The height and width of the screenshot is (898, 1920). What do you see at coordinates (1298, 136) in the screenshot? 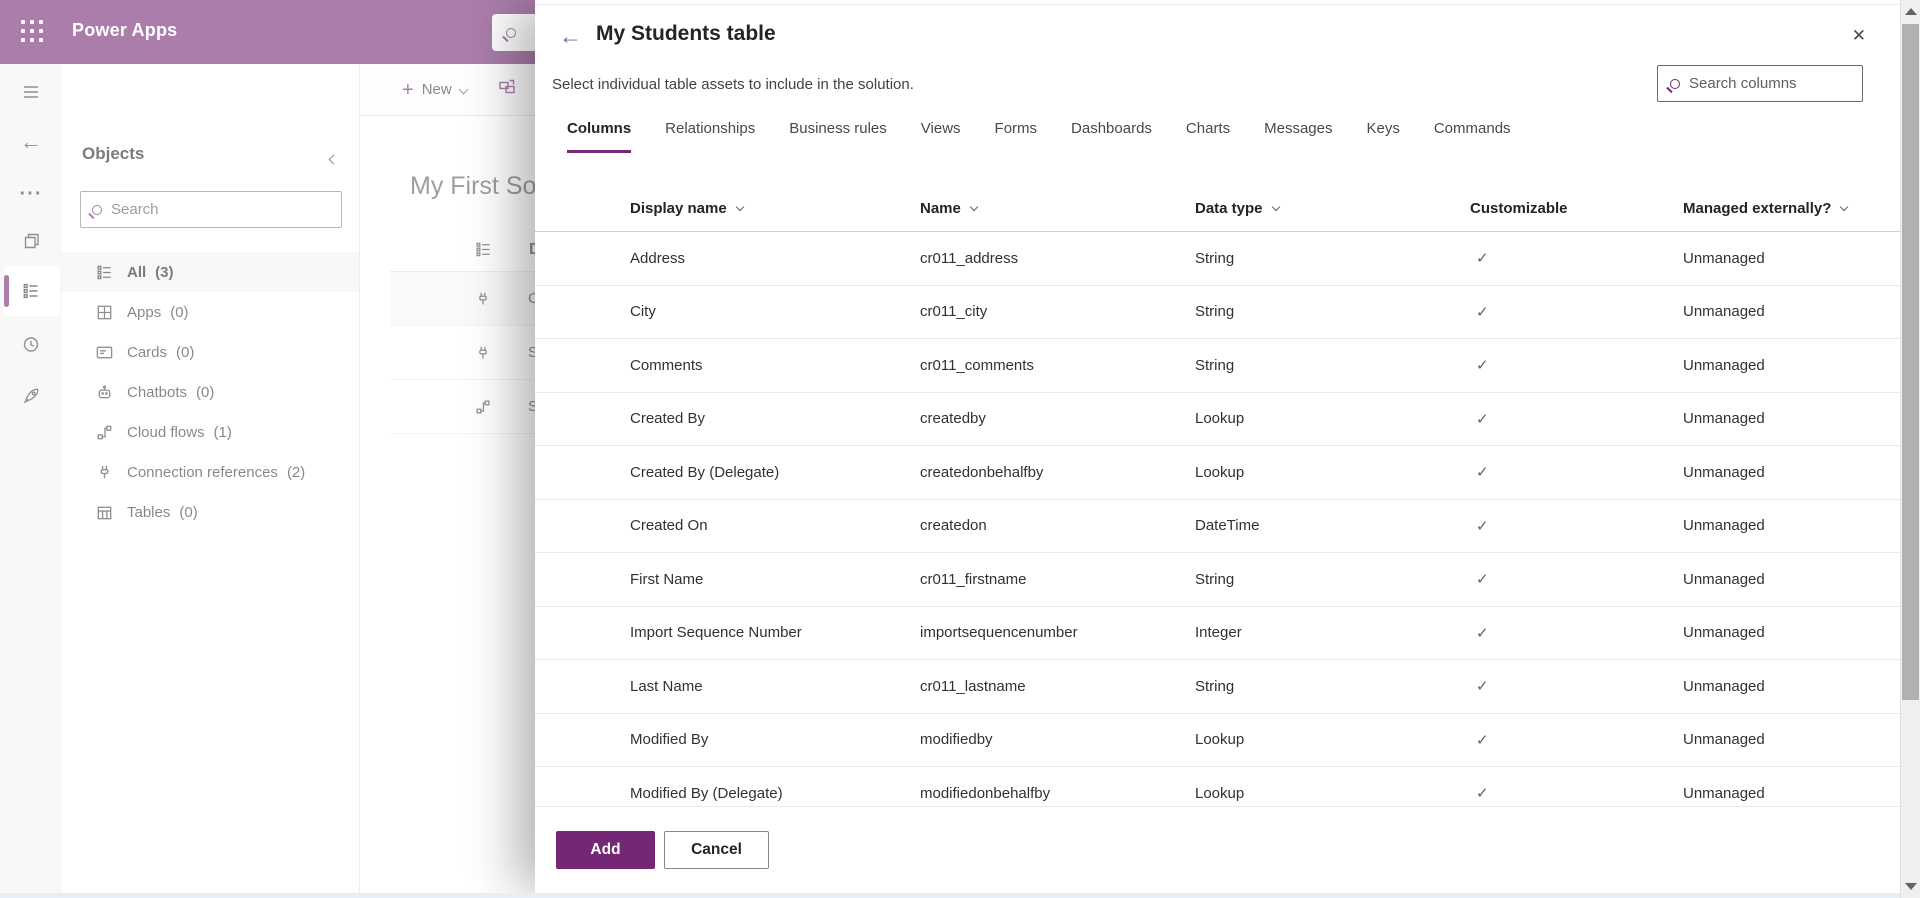
I see `tab: Messages` at bounding box center [1298, 136].